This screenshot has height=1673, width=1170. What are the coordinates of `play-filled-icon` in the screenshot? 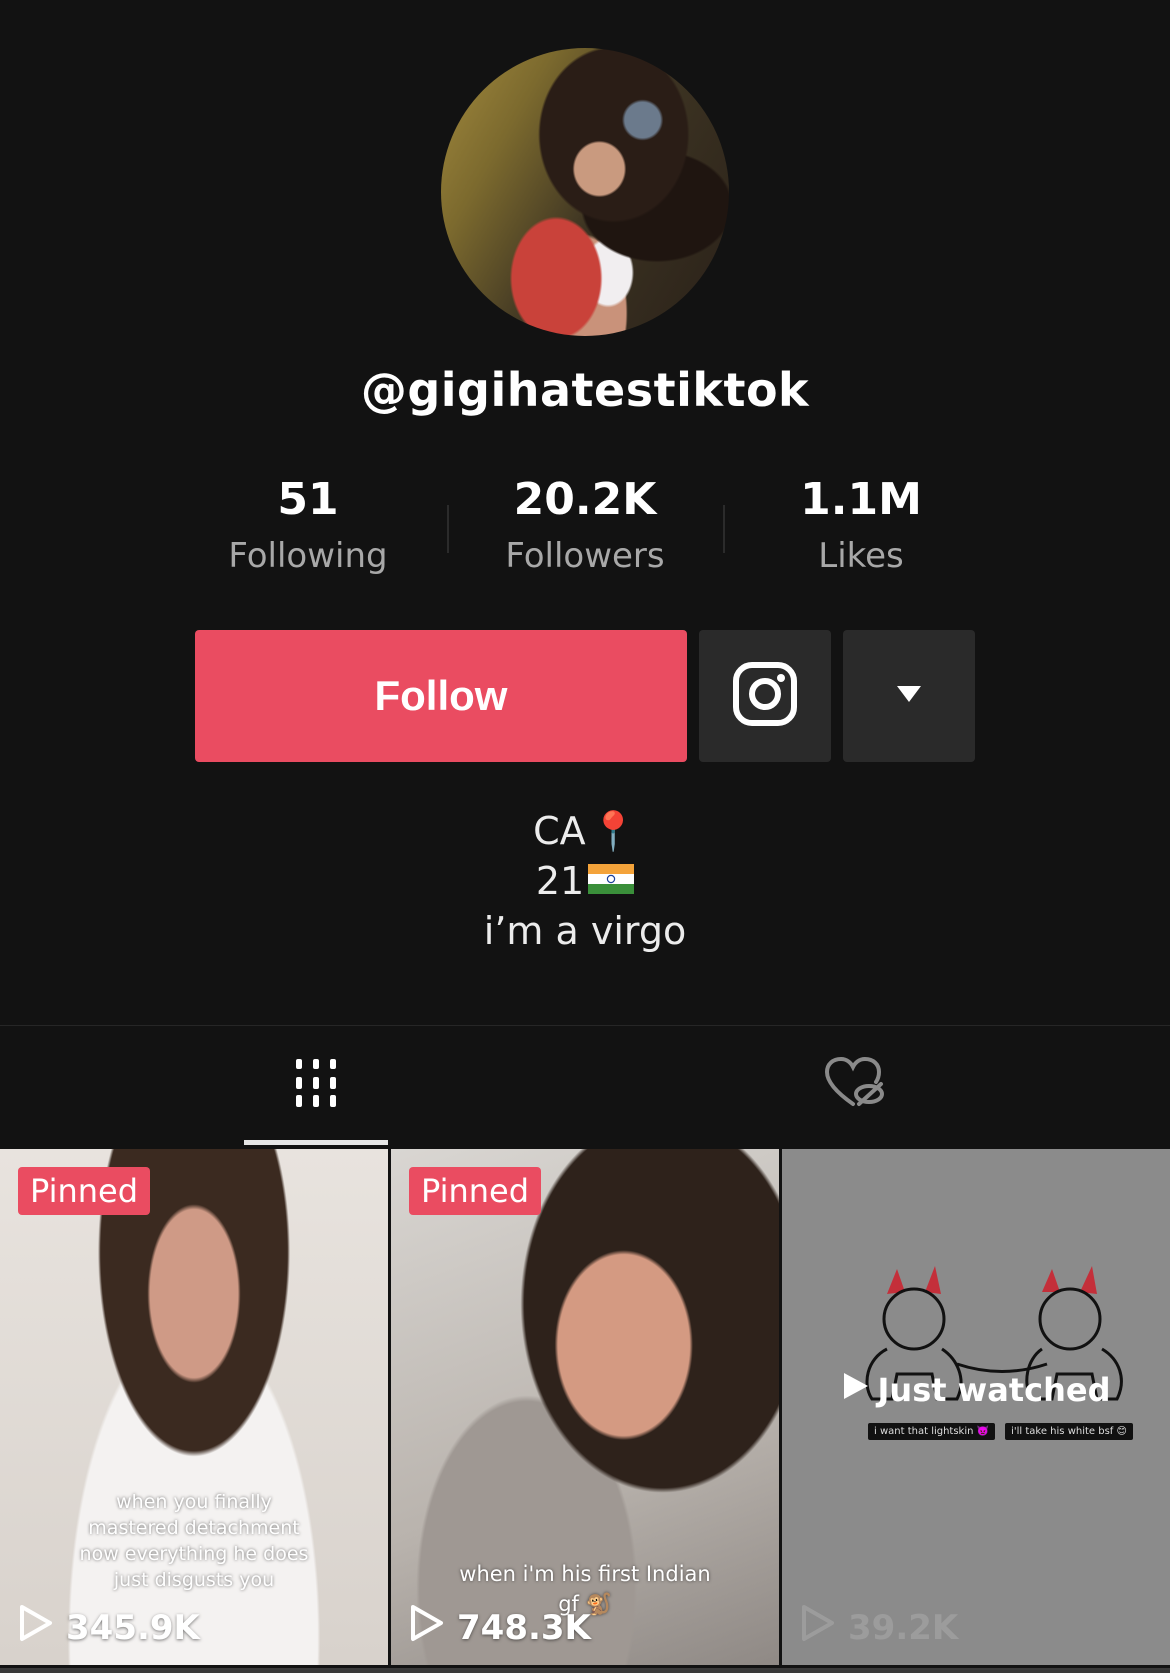 It's located at (856, 1390).